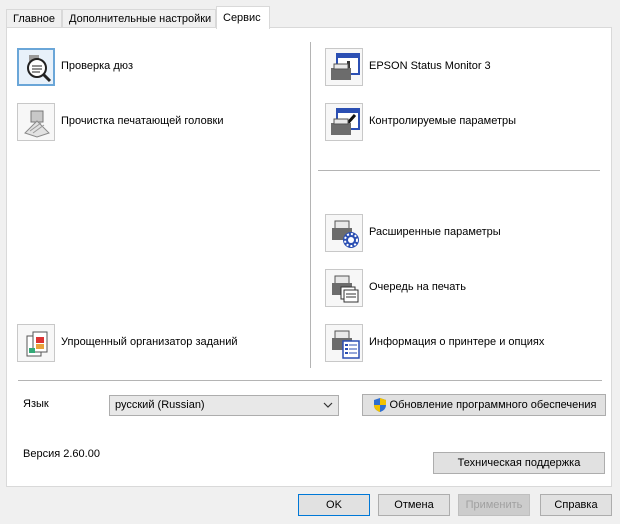  Describe the element at coordinates (414, 505) in the screenshot. I see `cancel-button: Отмена` at that location.